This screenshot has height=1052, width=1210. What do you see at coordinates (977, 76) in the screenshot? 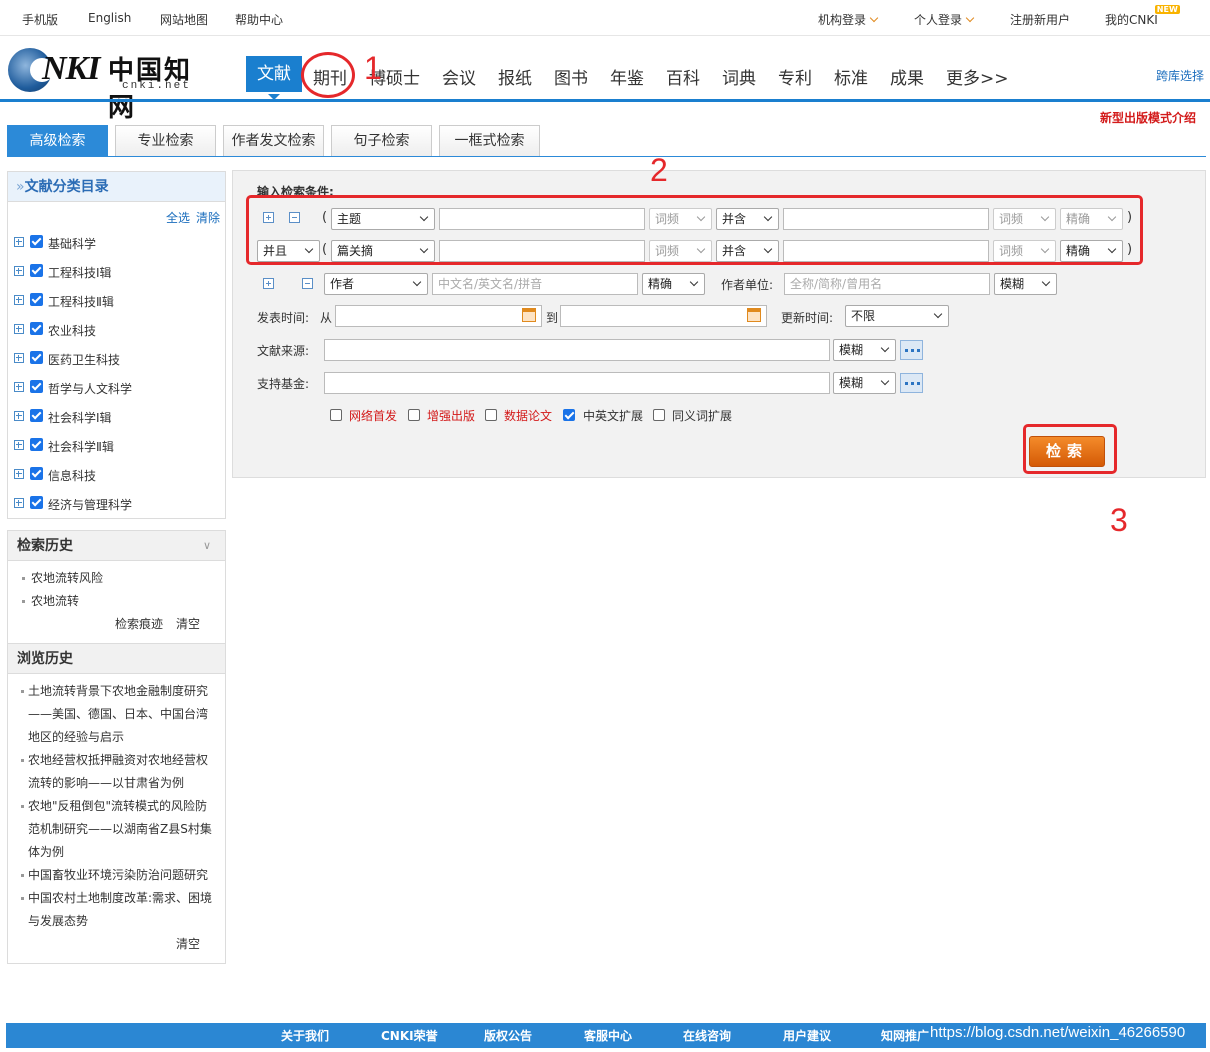
I see `nav-item-more: 更多>>` at bounding box center [977, 76].